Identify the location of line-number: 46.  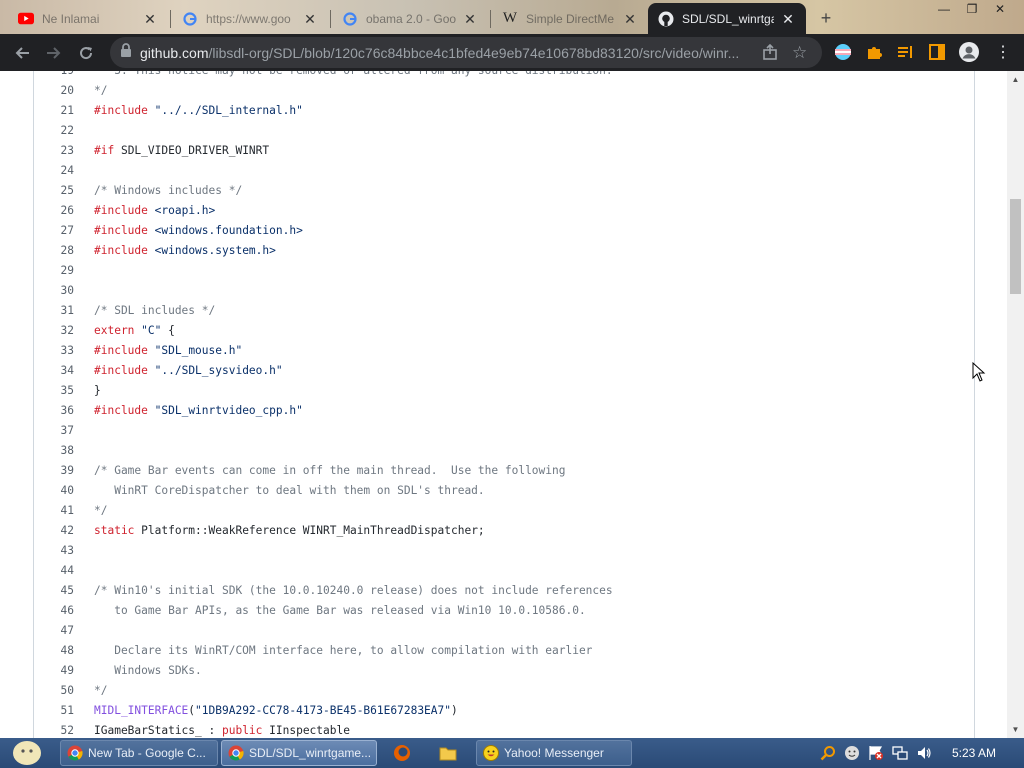
(54, 611).